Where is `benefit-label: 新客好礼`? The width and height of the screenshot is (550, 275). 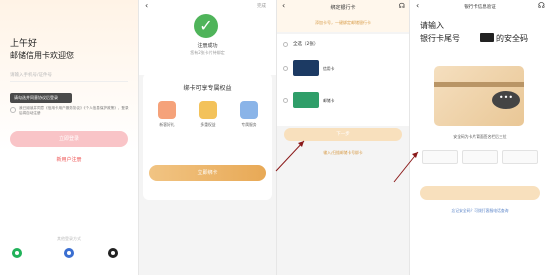 benefit-label: 新客好礼 is located at coordinates (167, 124).